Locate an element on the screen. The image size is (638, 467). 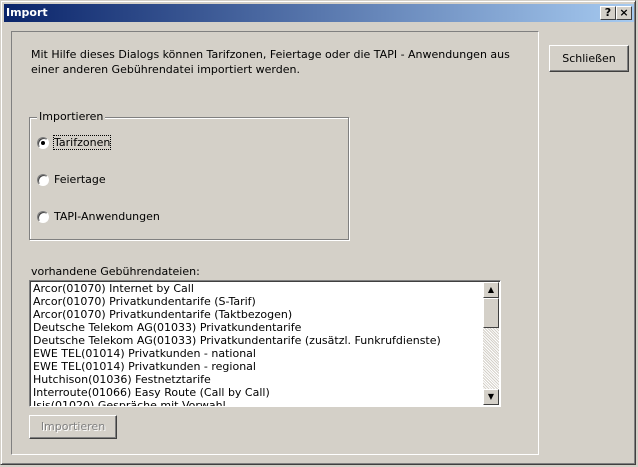
radio-selected-dot is located at coordinates (43, 143).